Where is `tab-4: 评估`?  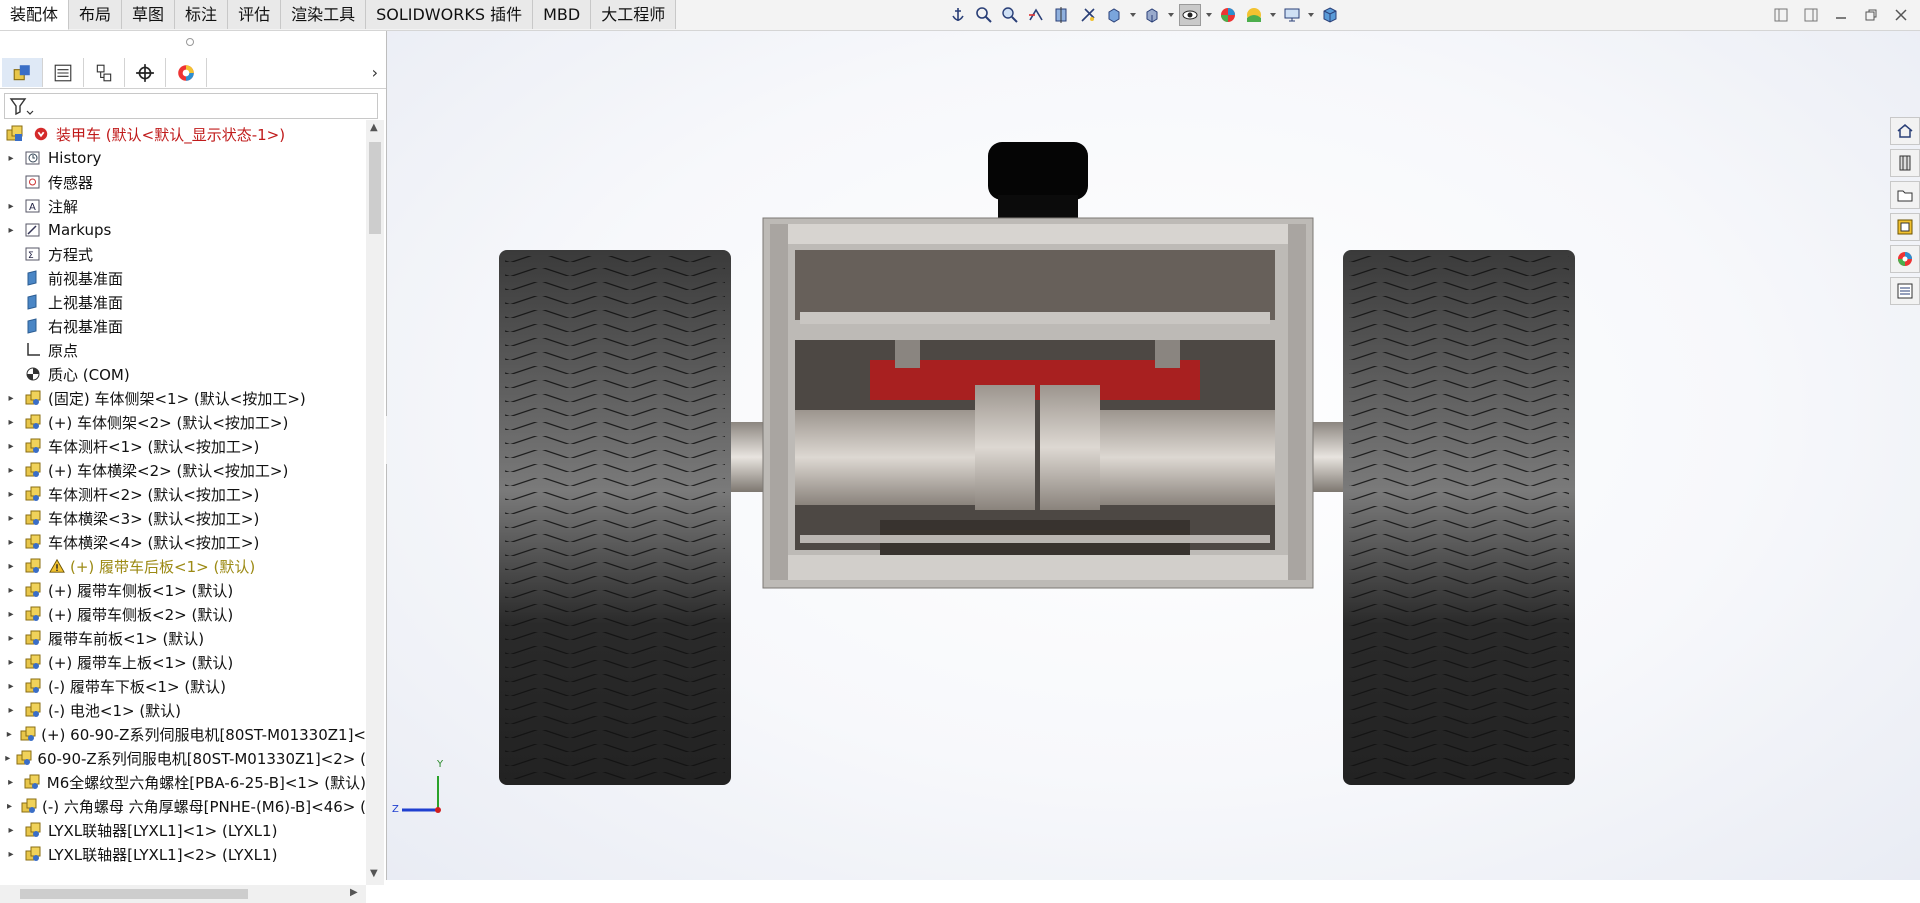
tab-4: 评估 is located at coordinates (255, 14).